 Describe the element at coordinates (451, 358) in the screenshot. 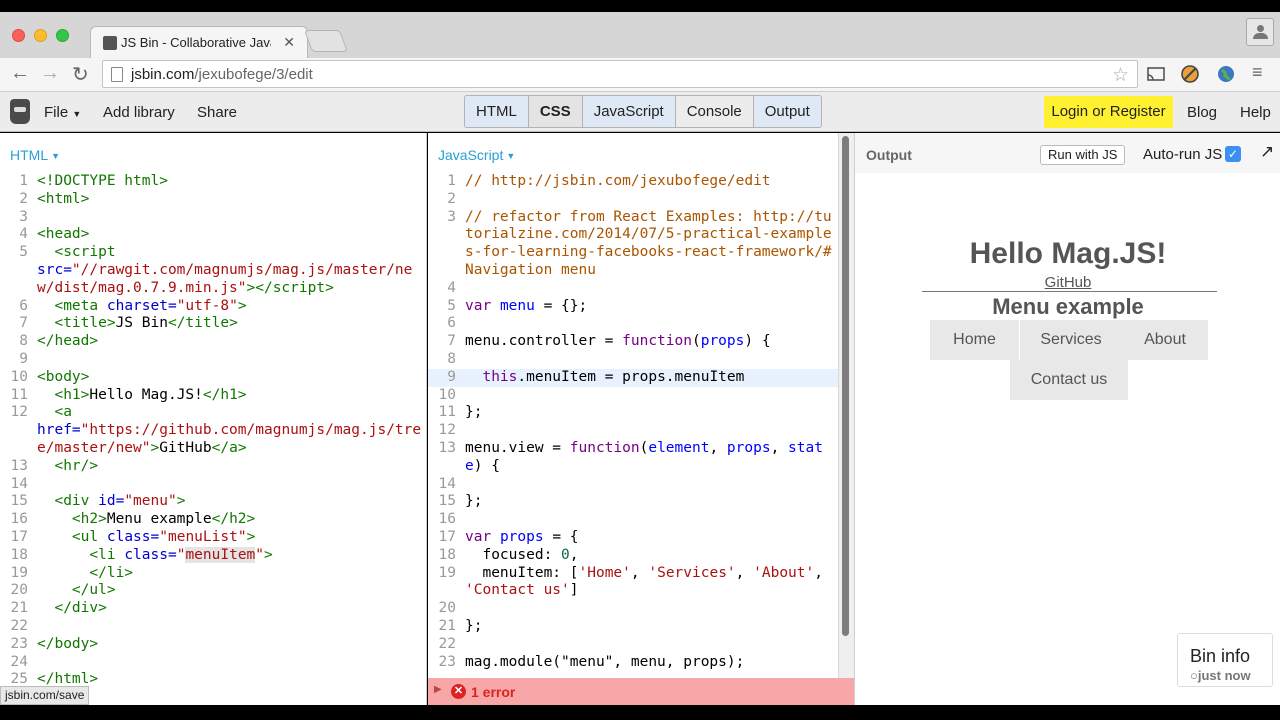

I see `line-number: 8` at that location.